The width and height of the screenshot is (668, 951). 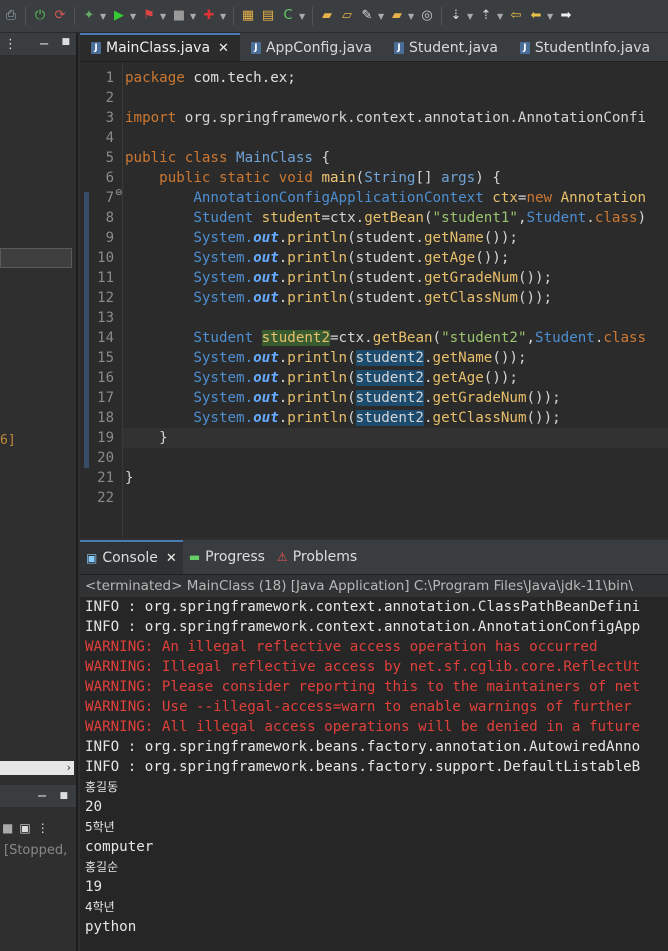 I want to click on run-config-icon: ⚑, so click(x=149, y=16).